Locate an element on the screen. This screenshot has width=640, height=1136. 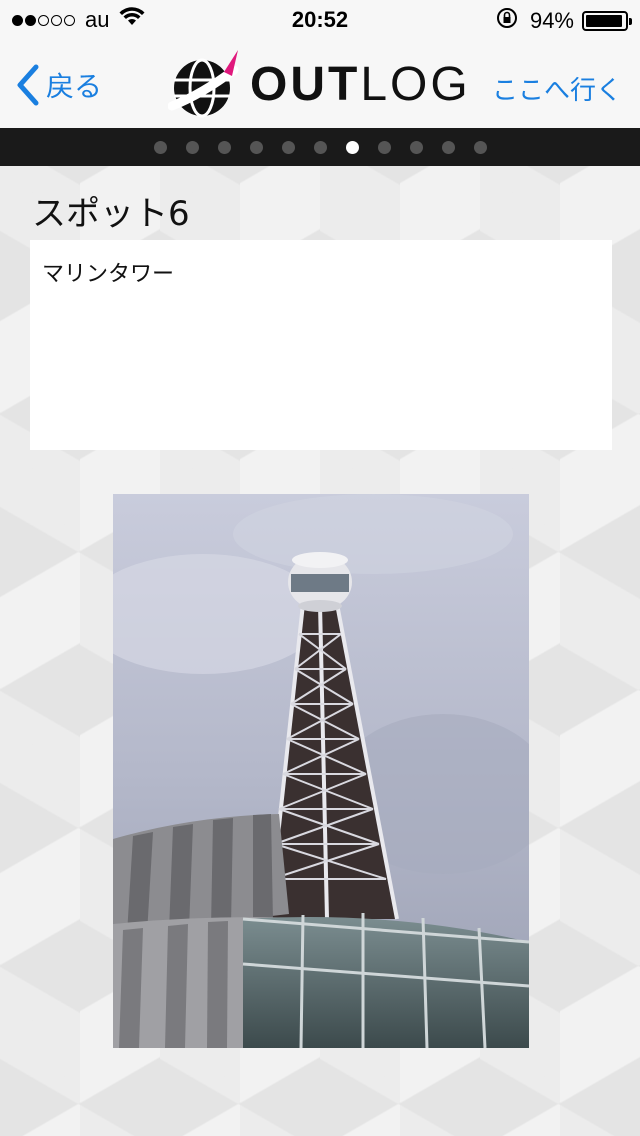
status-bar: au 20:52 94% is located at coordinates (320, 20).